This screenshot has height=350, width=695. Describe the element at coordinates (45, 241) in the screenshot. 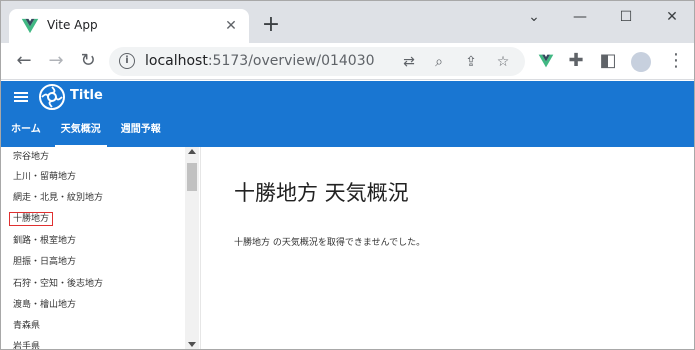

I see `sidebar-item-label: 釧路・根室地方` at that location.